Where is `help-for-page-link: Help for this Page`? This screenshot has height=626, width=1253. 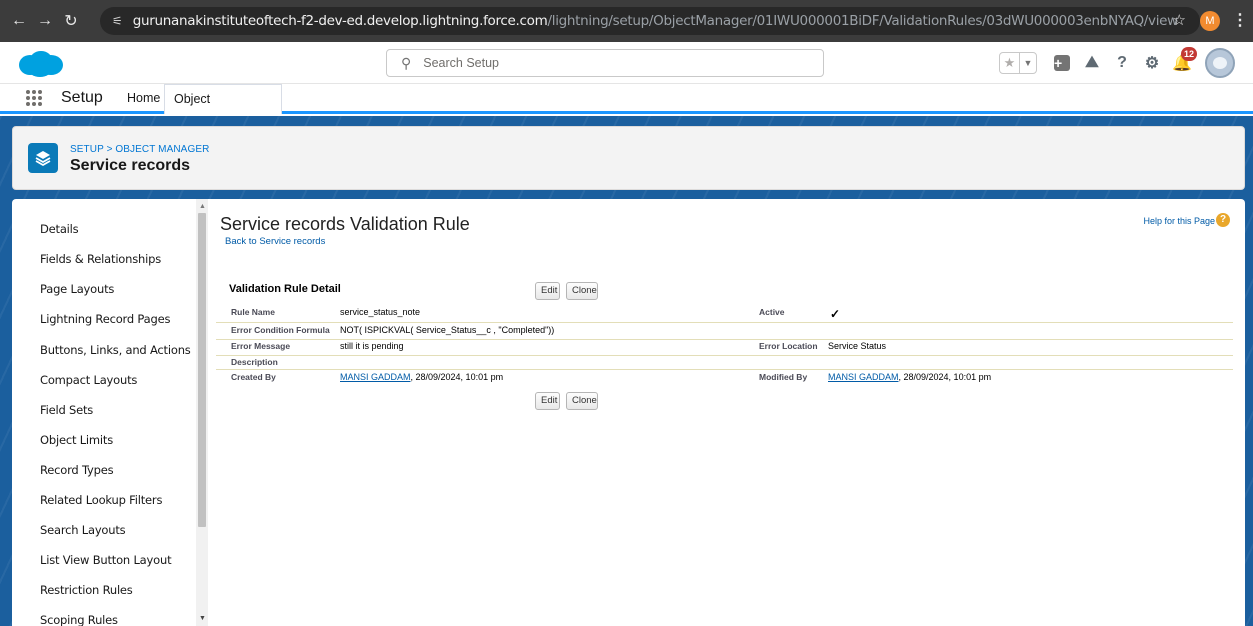
help-for-page-link: Help for this Page is located at coordinates (1179, 221).